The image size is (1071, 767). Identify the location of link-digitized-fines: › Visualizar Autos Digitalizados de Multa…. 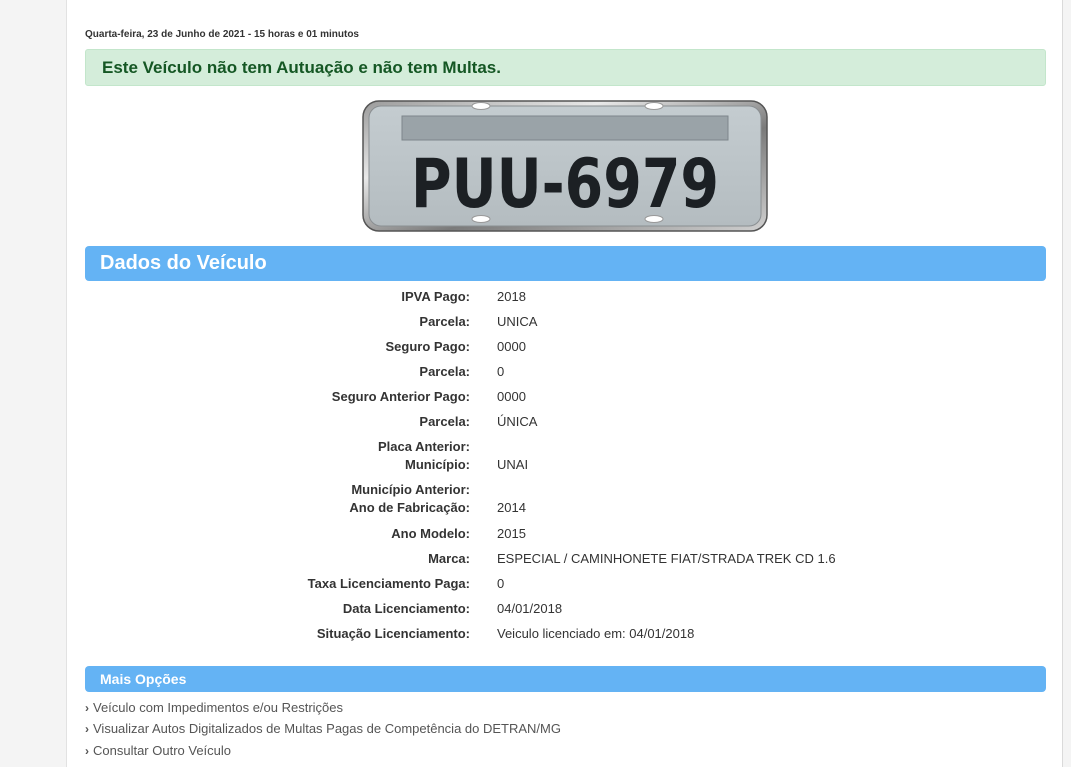
(323, 729).